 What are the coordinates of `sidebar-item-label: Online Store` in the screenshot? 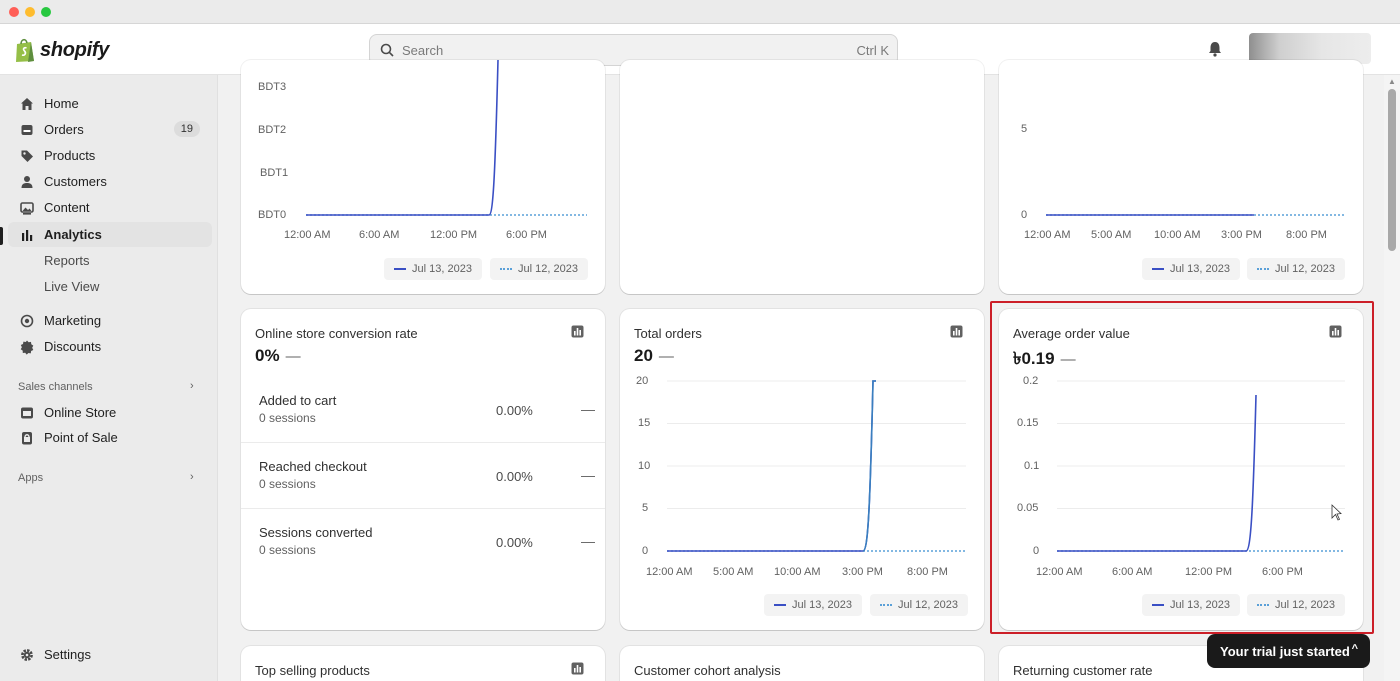 It's located at (80, 412).